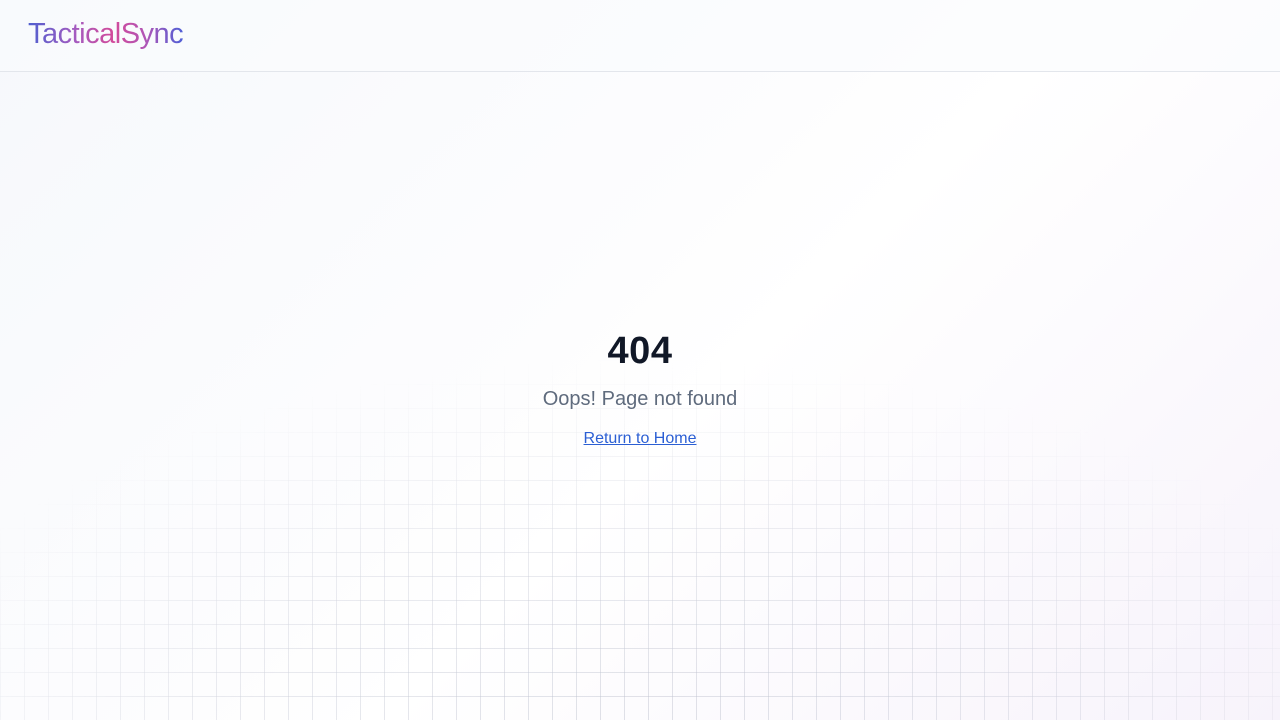  What do you see at coordinates (106, 34) in the screenshot?
I see `brand-logo: TacticalSync` at bounding box center [106, 34].